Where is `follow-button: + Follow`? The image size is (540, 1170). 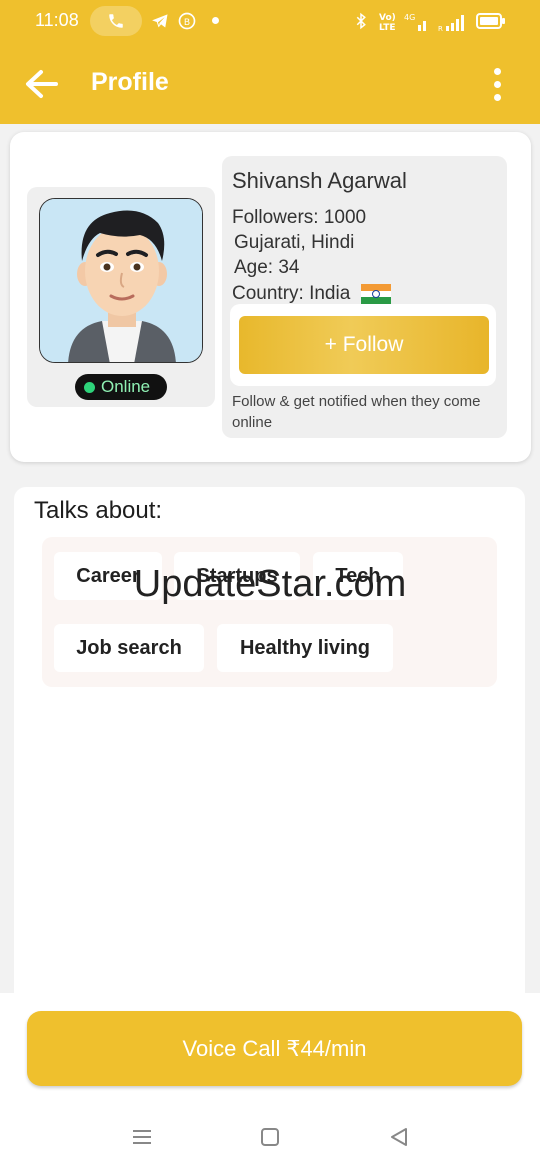
follow-button: + Follow is located at coordinates (364, 345).